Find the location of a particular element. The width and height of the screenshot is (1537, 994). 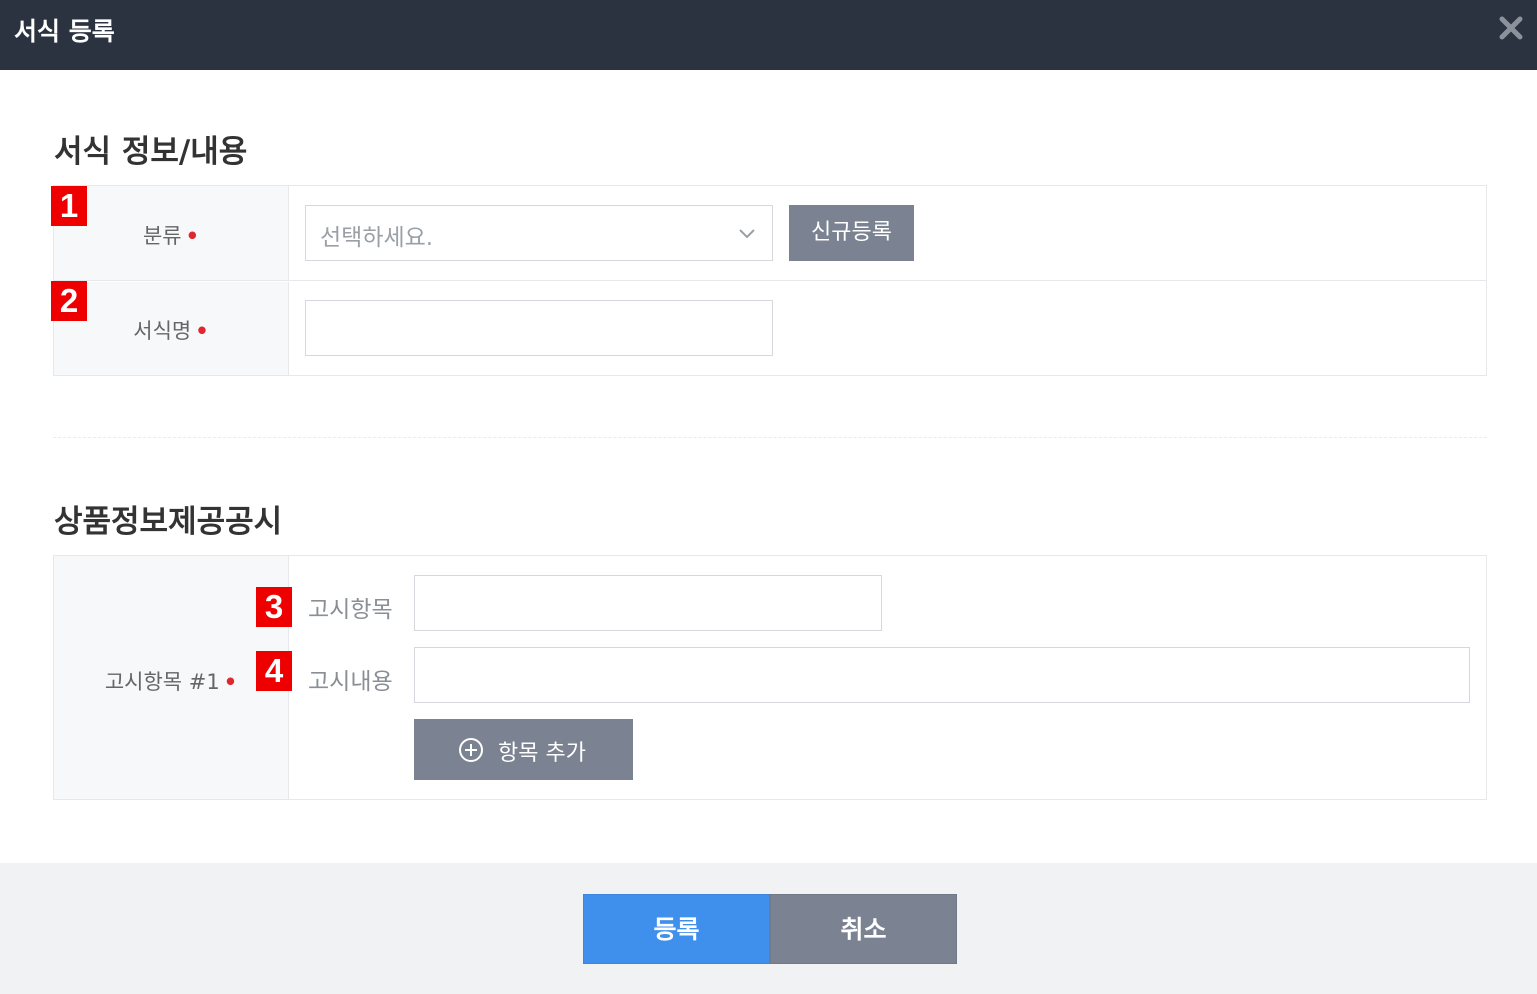

notice-row-label-text: 고시항목 #1 is located at coordinates (162, 682).